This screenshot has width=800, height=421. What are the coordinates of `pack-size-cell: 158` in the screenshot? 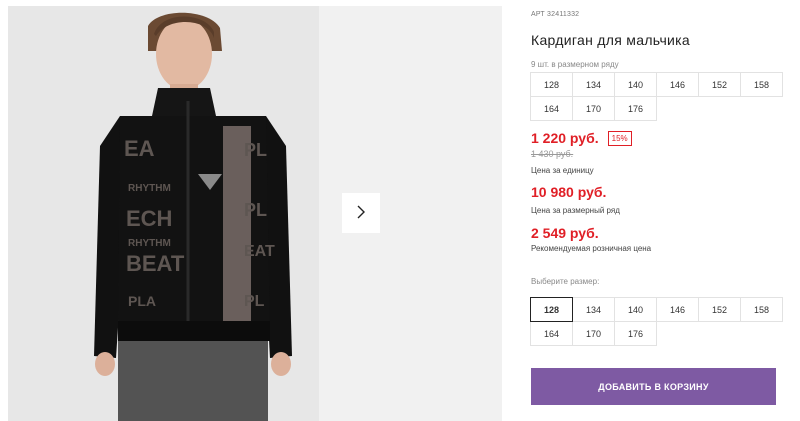 It's located at (761, 84).